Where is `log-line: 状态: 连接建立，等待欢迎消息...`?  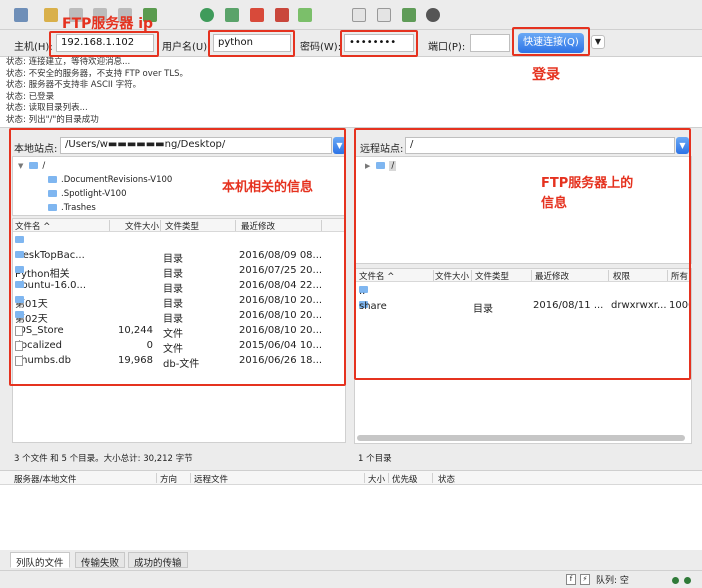 log-line: 状态: 连接建立，等待欢迎消息... is located at coordinates (68, 62).